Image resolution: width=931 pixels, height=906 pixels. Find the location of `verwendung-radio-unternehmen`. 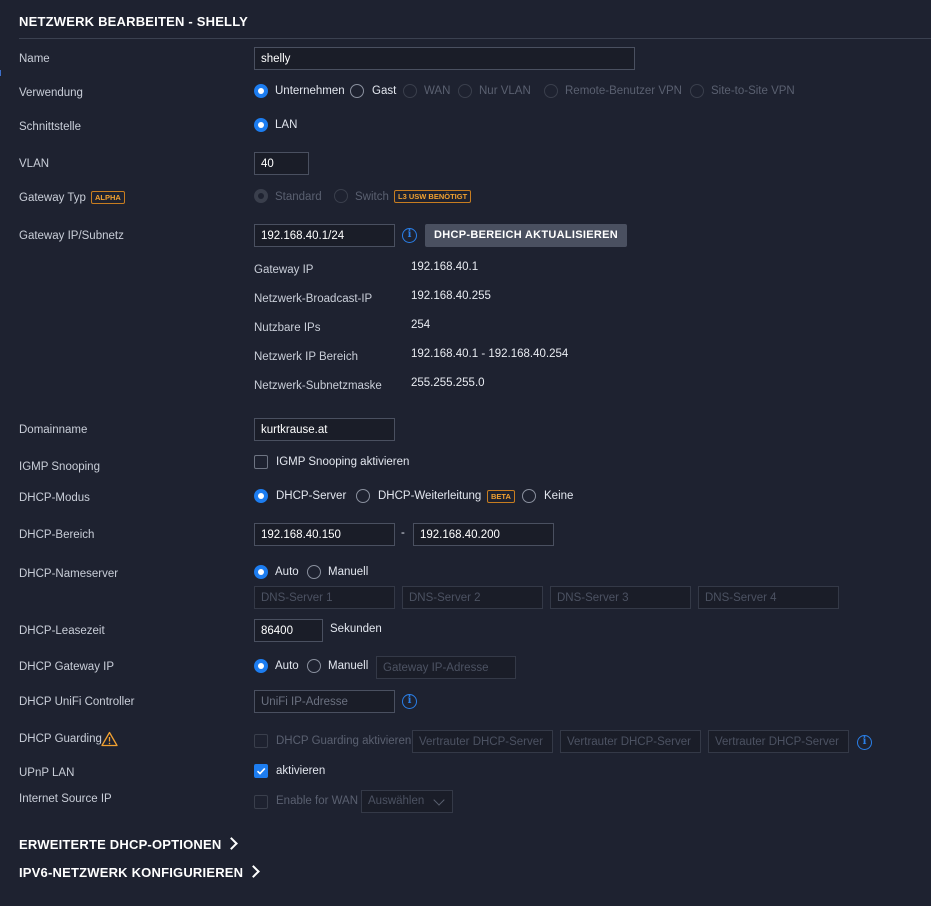

verwendung-radio-unternehmen is located at coordinates (261, 91).